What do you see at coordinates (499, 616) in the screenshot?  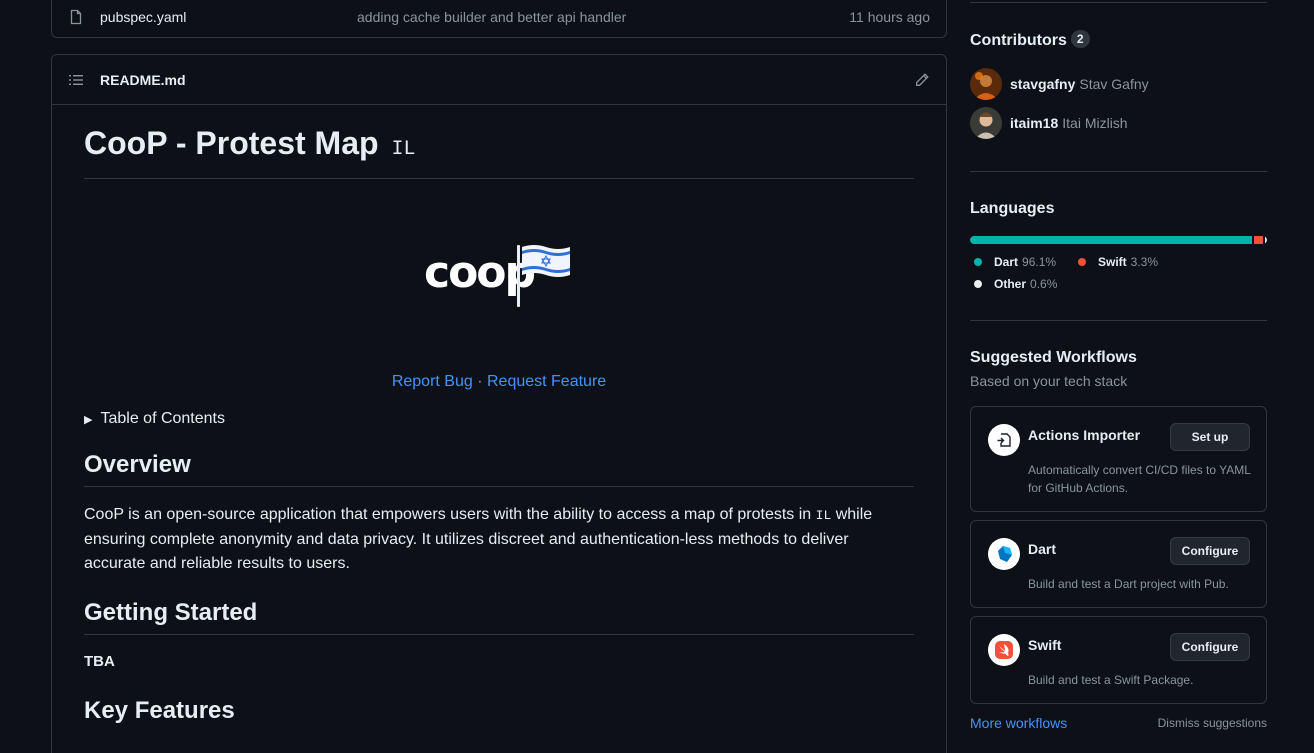 I see `getting-started-heading: Getting Started` at bounding box center [499, 616].